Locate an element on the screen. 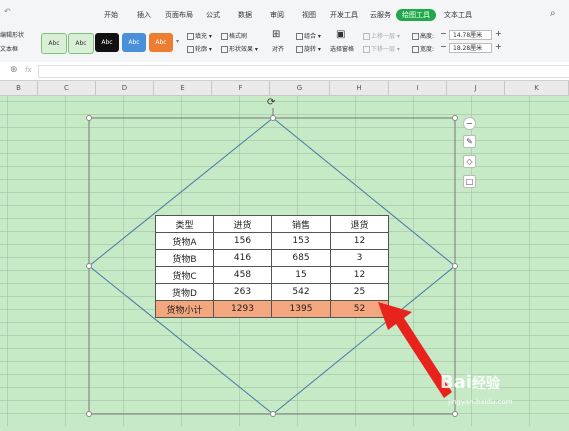 The image size is (569, 431). watermark-brand: Bai is located at coordinates (456, 382).